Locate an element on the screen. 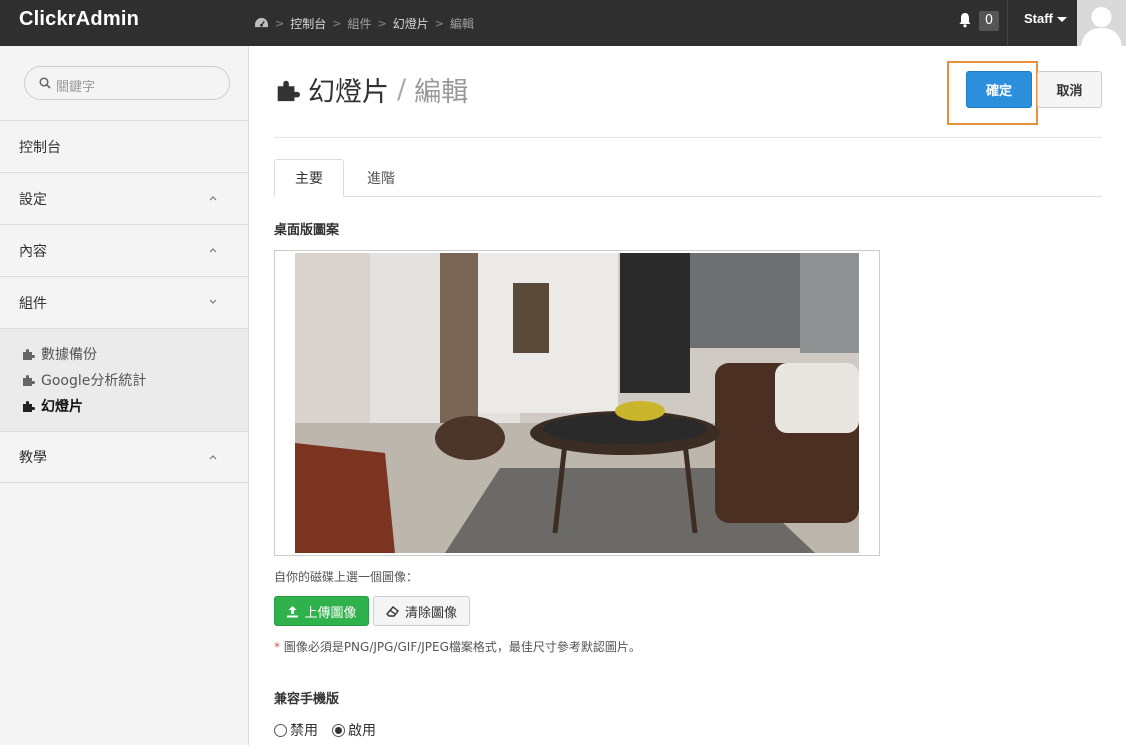  breadcrumb-slideshow: 幻燈片 is located at coordinates (411, 23).